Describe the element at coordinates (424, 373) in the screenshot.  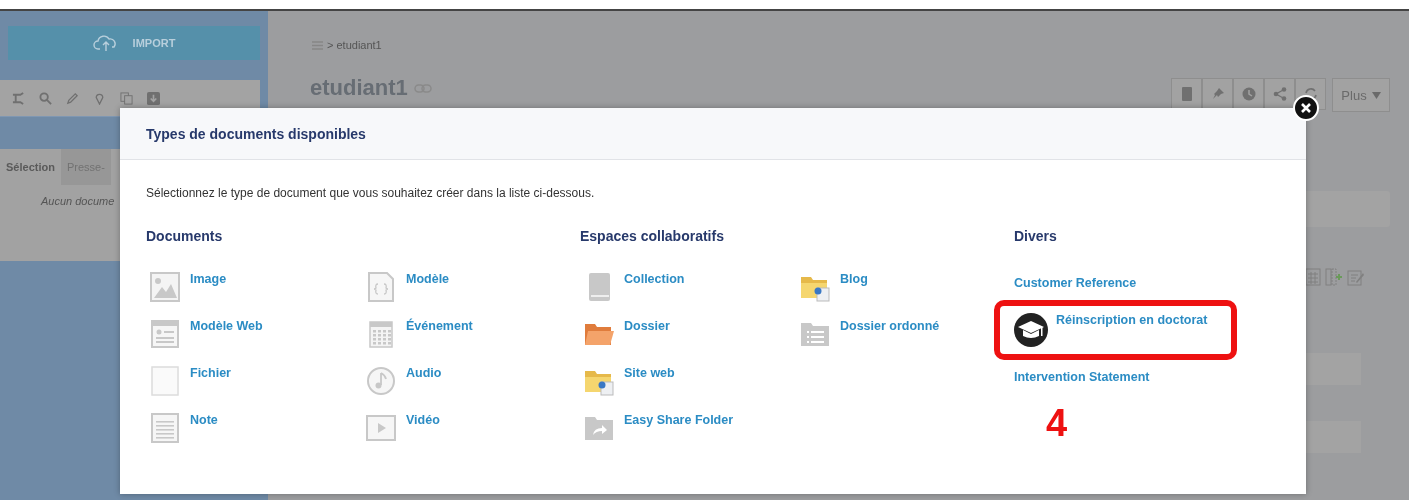
I see `document-type-link: Audio` at that location.